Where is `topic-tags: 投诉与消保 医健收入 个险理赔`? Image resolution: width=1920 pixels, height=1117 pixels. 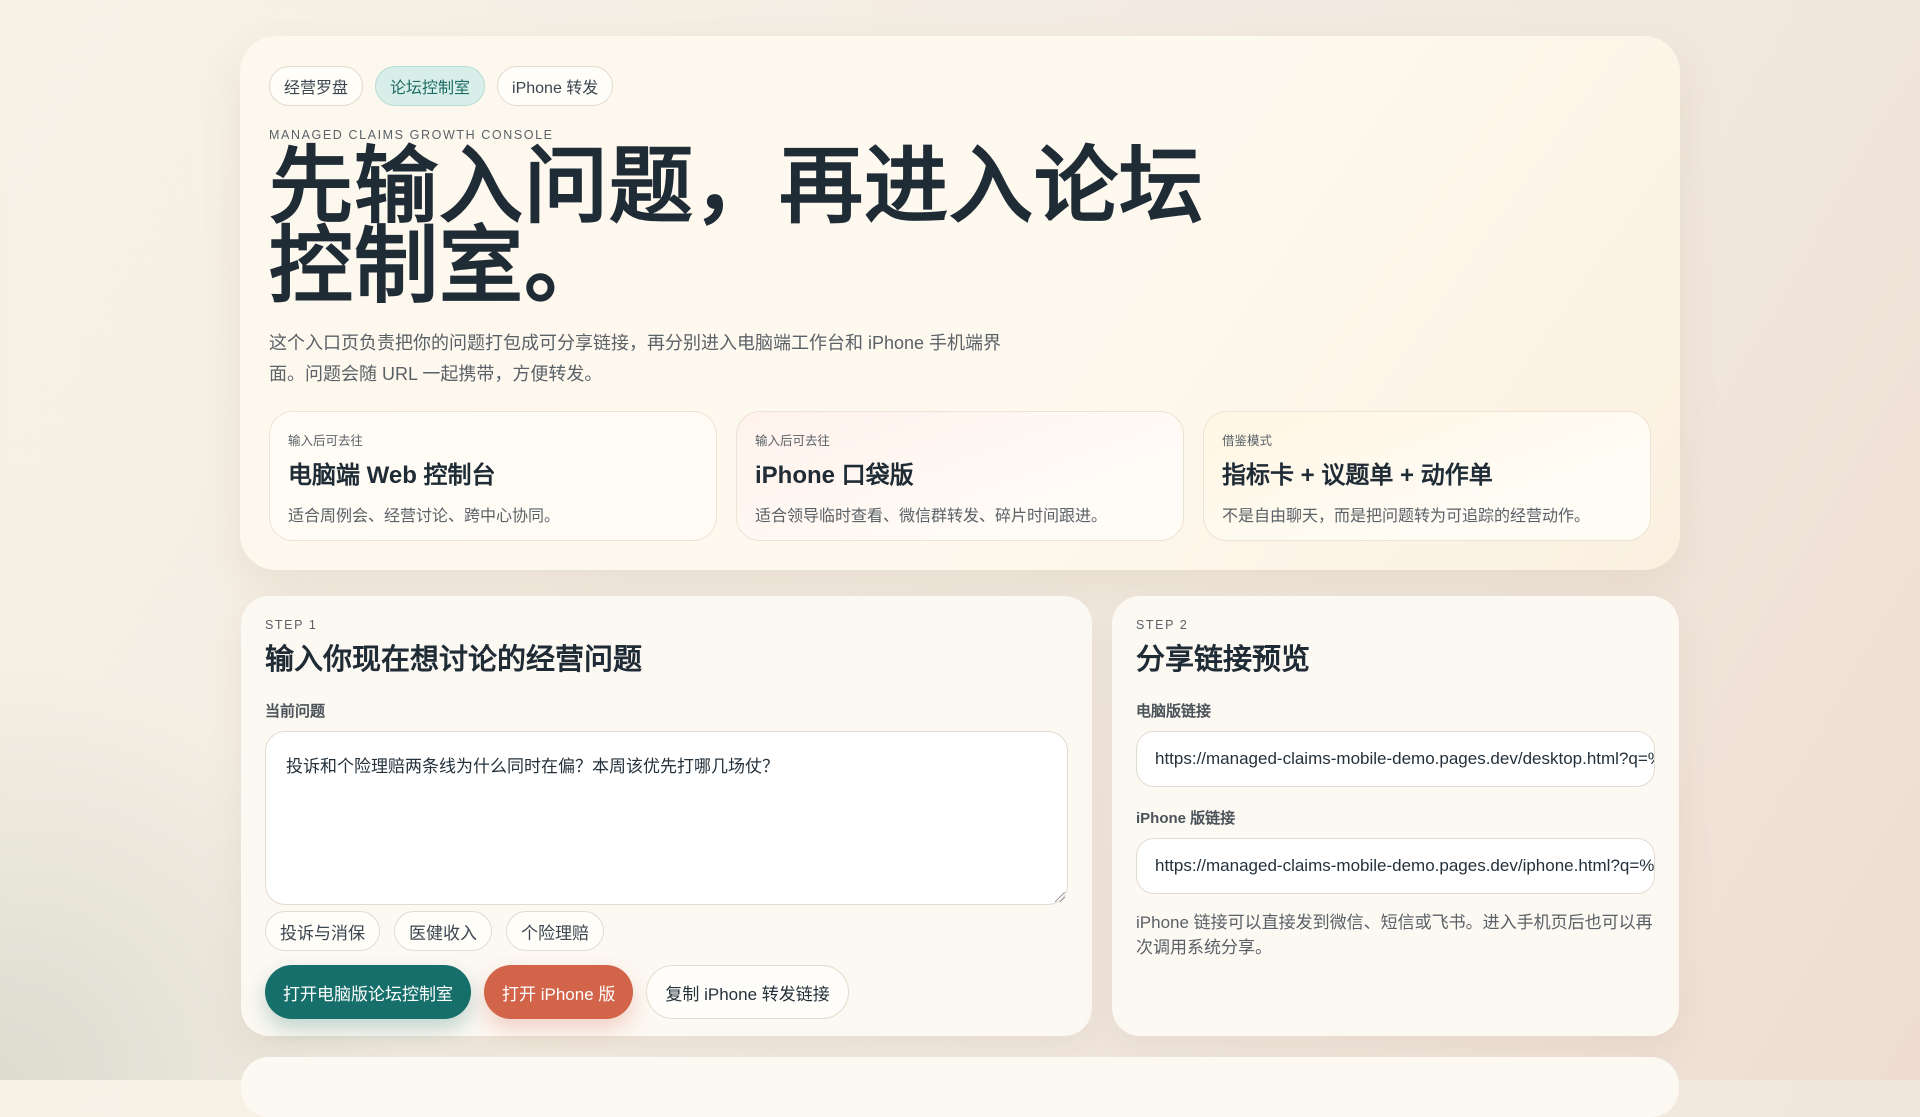 topic-tags: 投诉与消保 医健收入 个险理赔 is located at coordinates (666, 931).